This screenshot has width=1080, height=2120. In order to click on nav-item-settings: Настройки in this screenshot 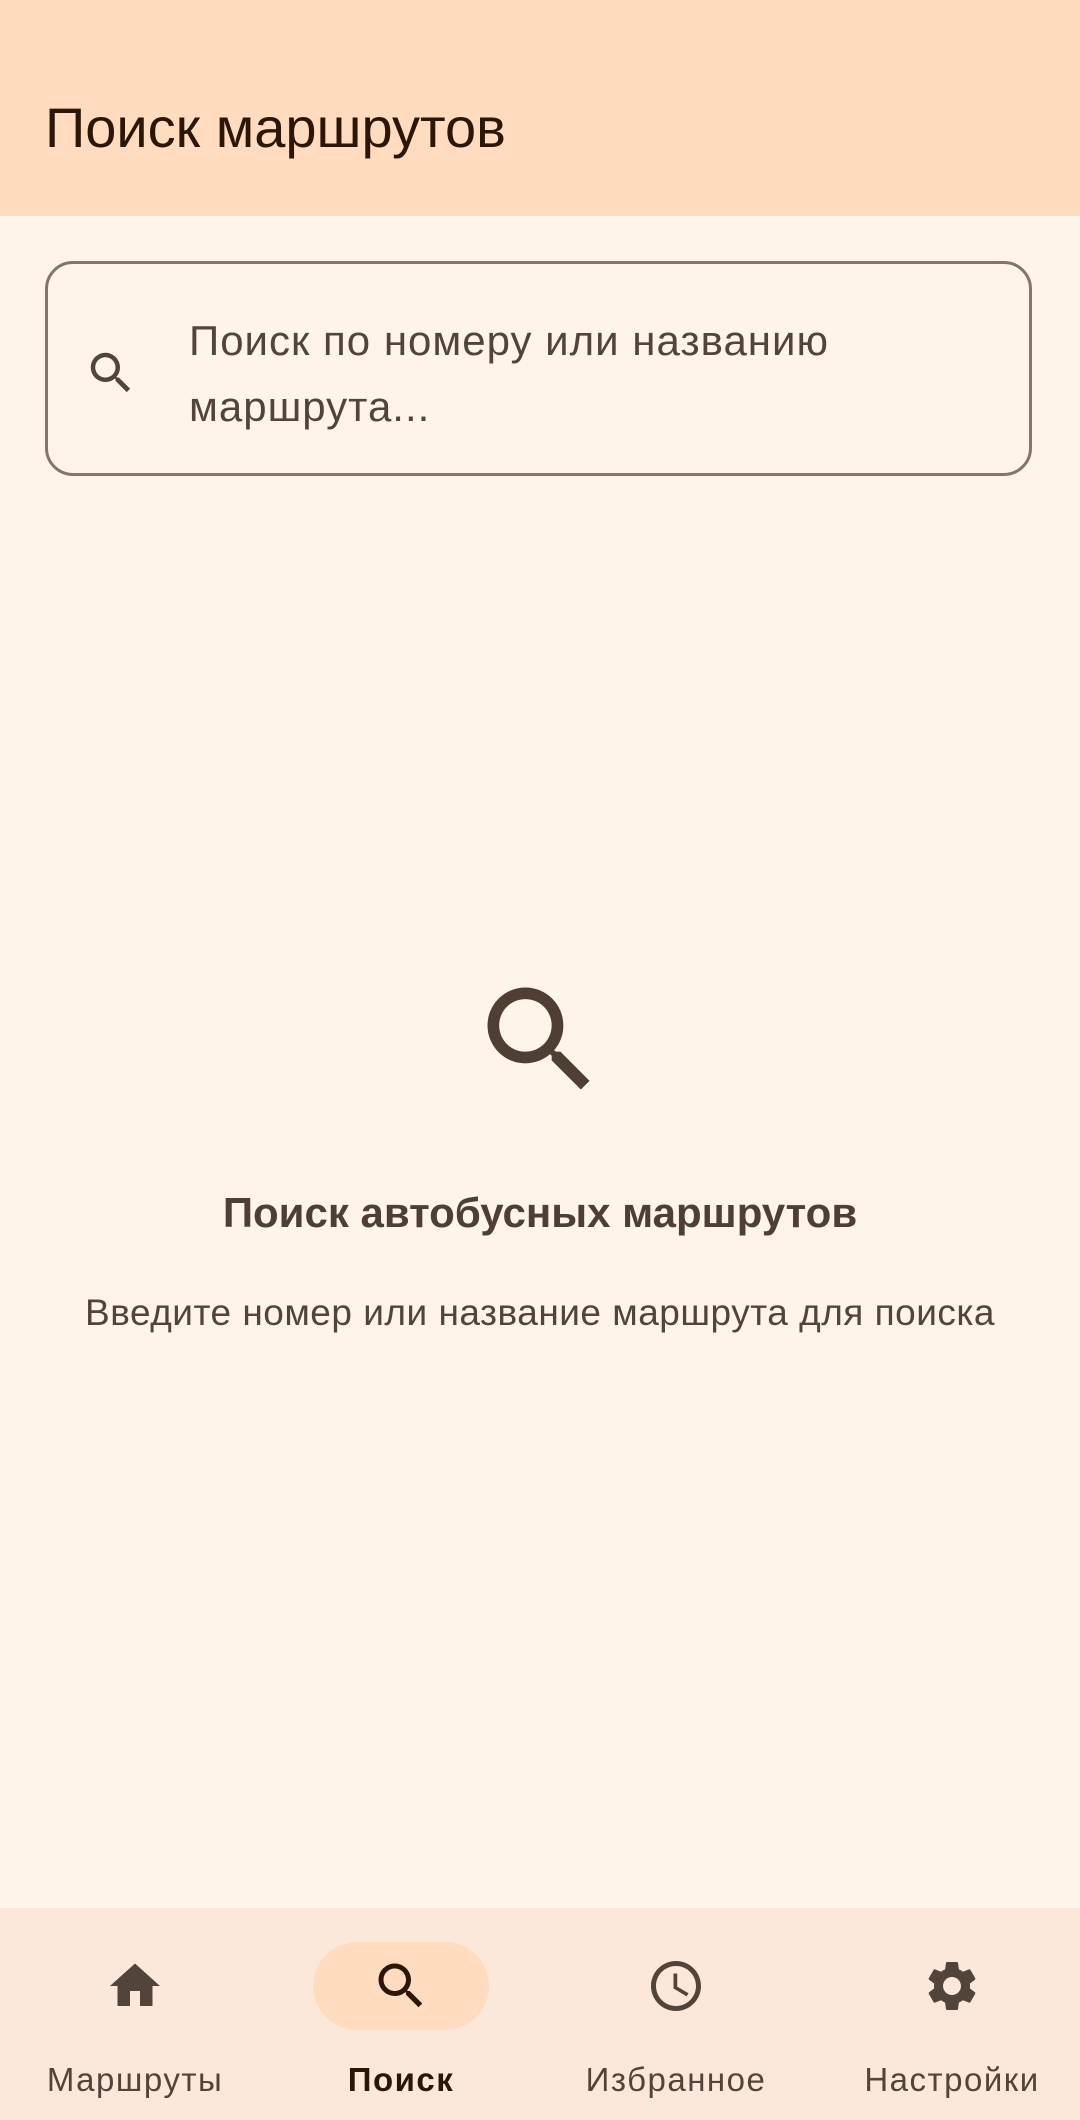, I will do `click(948, 2014)`.